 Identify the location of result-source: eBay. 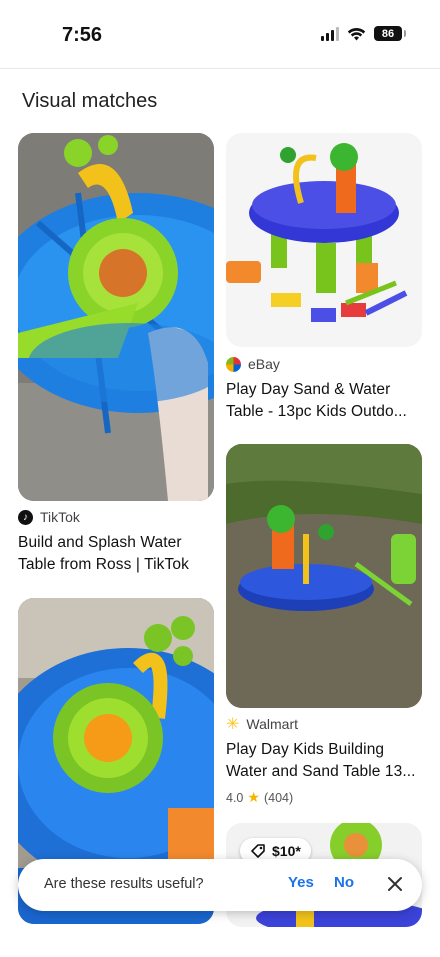
(253, 364).